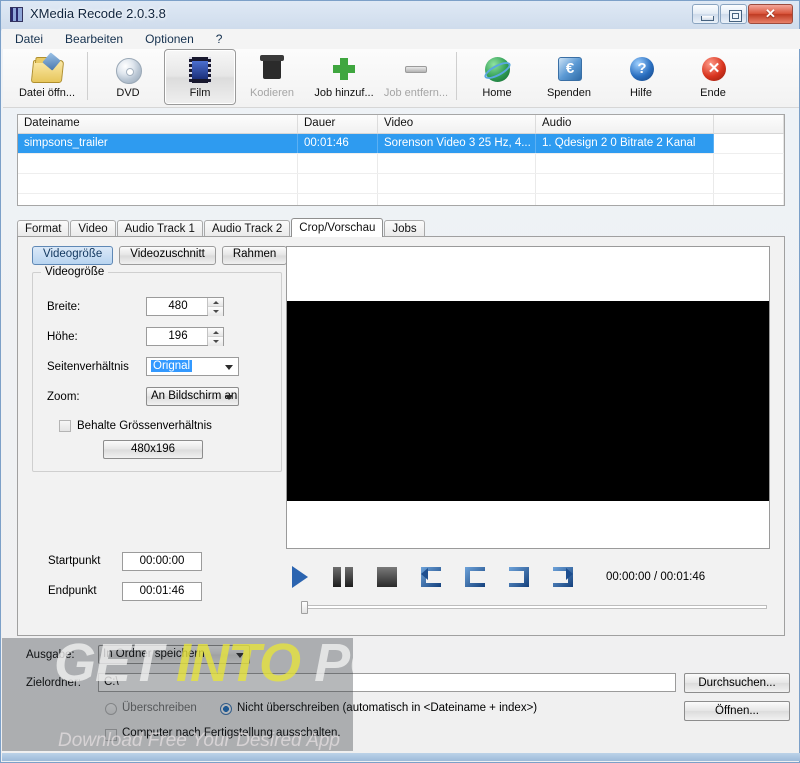 This screenshot has width=800, height=763. I want to click on group-title: Videogröße, so click(75, 272).